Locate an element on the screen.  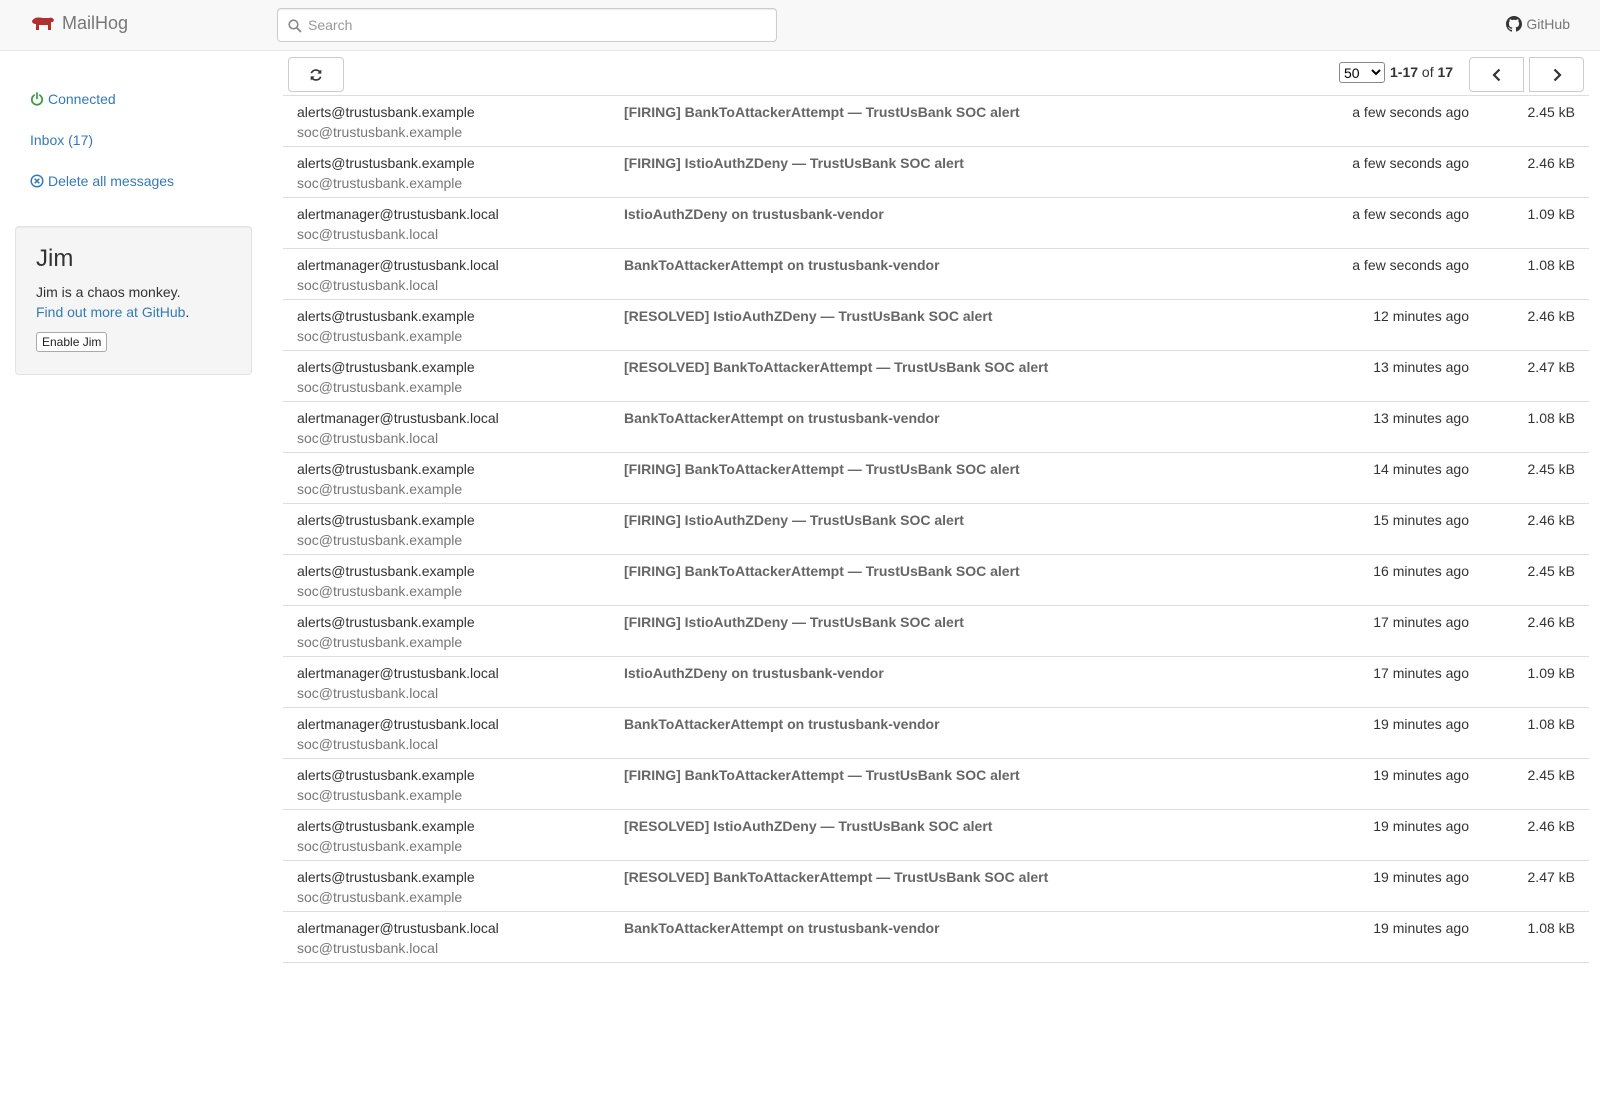
chevron-right-icon is located at coordinates (1557, 74).